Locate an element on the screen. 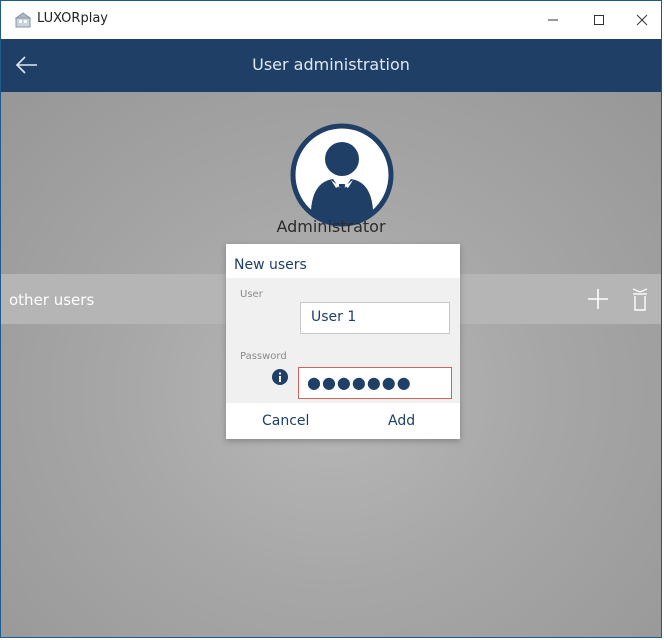 This screenshot has height=640, width=664. cancel-button: Cancel is located at coordinates (285, 421).